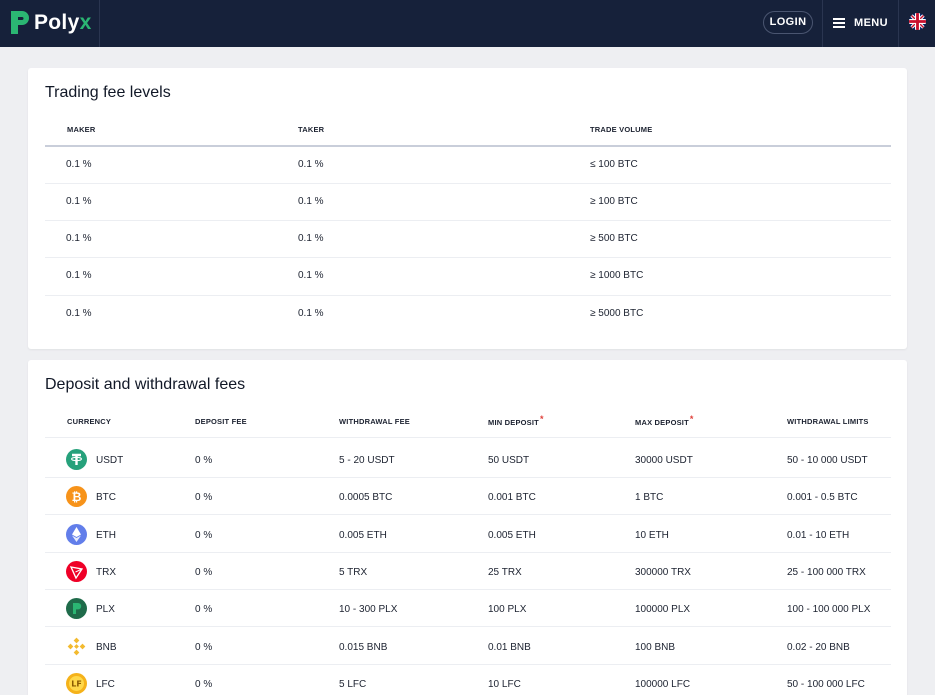 The image size is (935, 695). I want to click on table-cell-withdrawal-fee: 0.005 ETH, so click(363, 535).